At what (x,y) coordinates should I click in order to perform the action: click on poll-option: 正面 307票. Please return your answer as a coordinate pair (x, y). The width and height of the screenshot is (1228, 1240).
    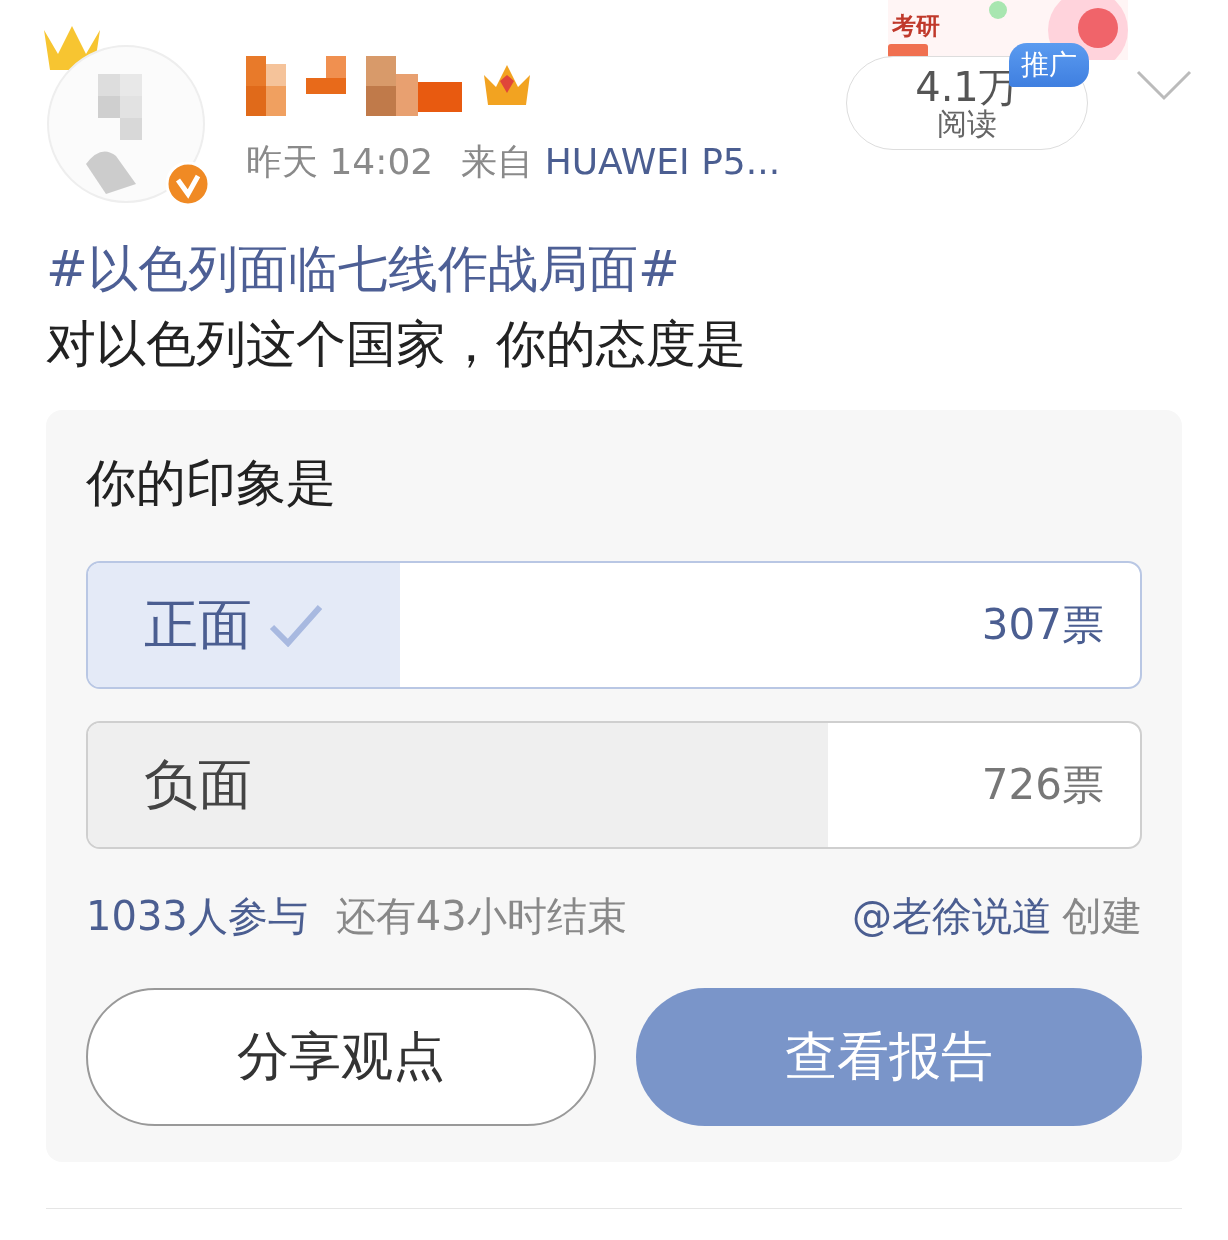
    Looking at the image, I should click on (614, 625).